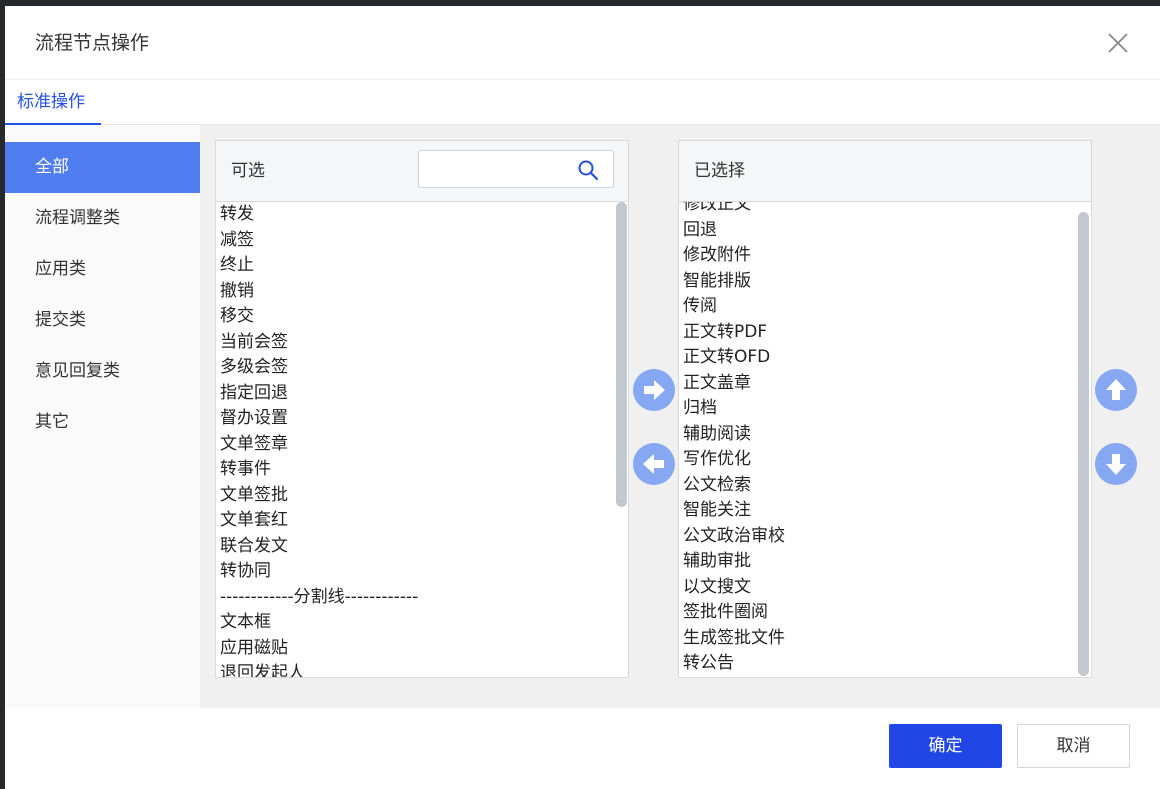  What do you see at coordinates (734, 537) in the screenshot?
I see `list-item: 公文政治审校` at bounding box center [734, 537].